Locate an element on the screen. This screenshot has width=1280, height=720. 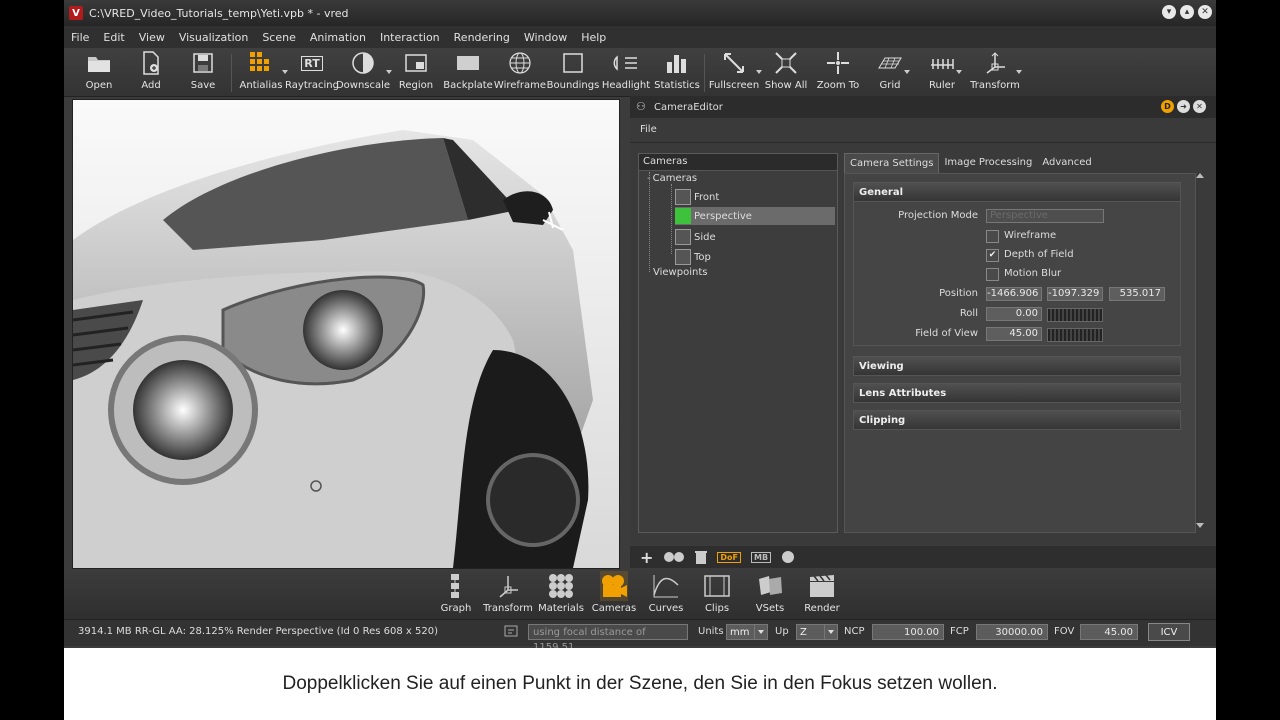
add-camera-icon: + is located at coordinates (646, 557).